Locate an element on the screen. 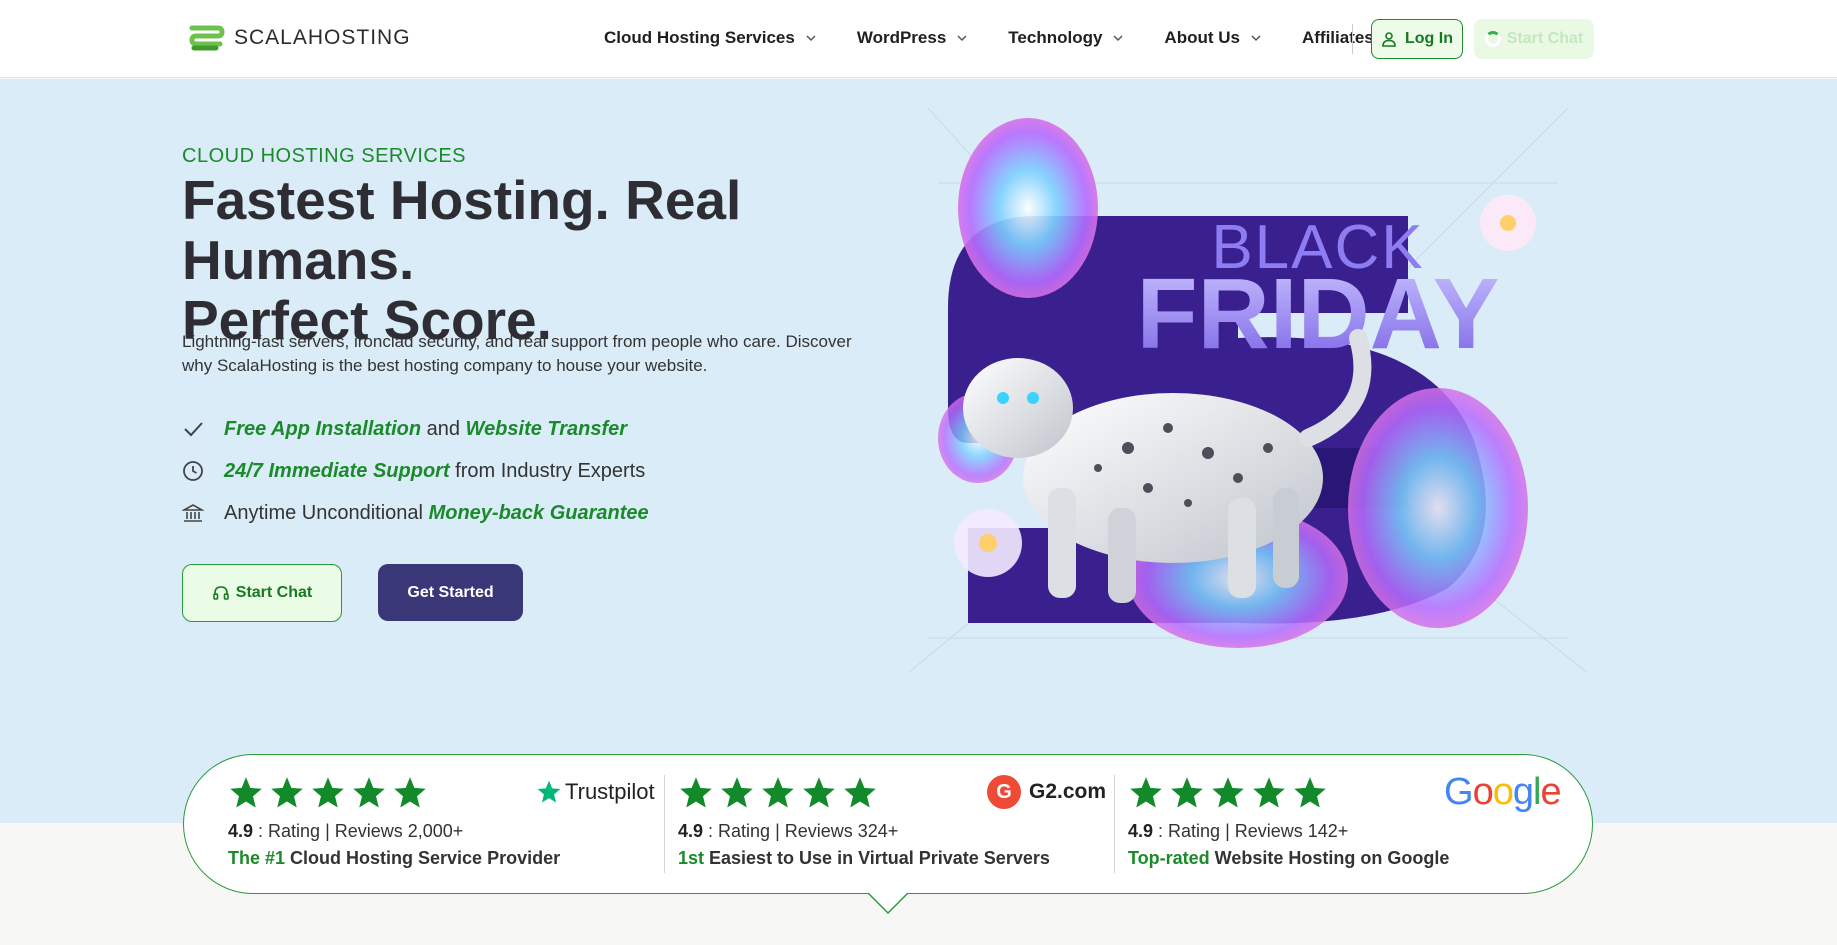 The image size is (1837, 945). nav-label: Cloud Hosting Services is located at coordinates (699, 37).